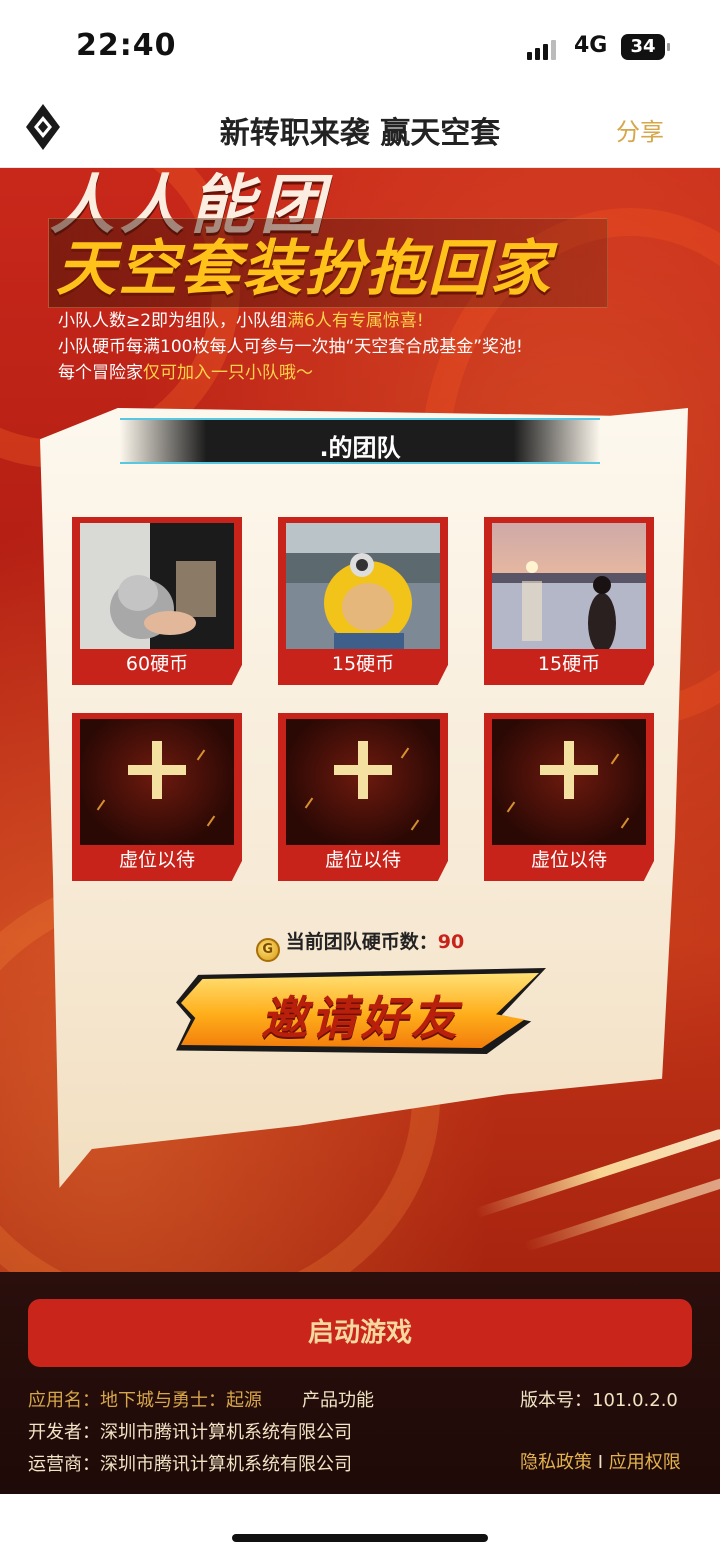  I want to click on team-coins-label: 当前团队硬币数：, so click(361, 942).